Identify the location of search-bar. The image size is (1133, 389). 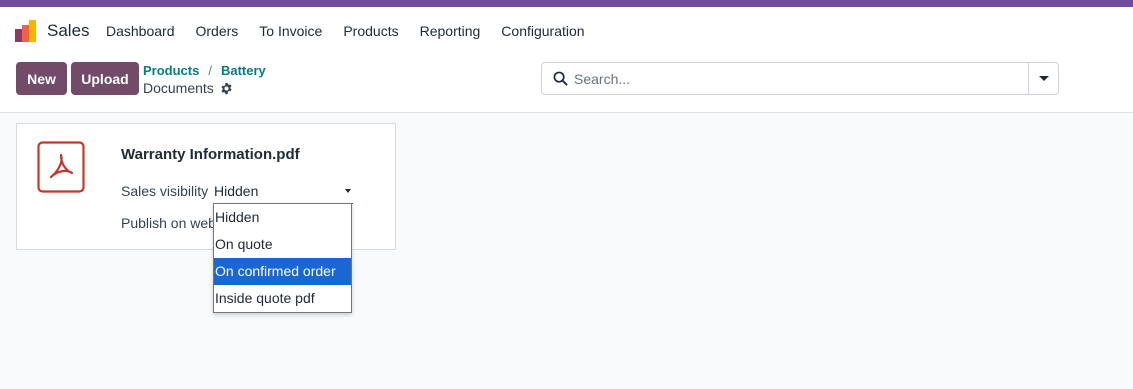
(800, 78).